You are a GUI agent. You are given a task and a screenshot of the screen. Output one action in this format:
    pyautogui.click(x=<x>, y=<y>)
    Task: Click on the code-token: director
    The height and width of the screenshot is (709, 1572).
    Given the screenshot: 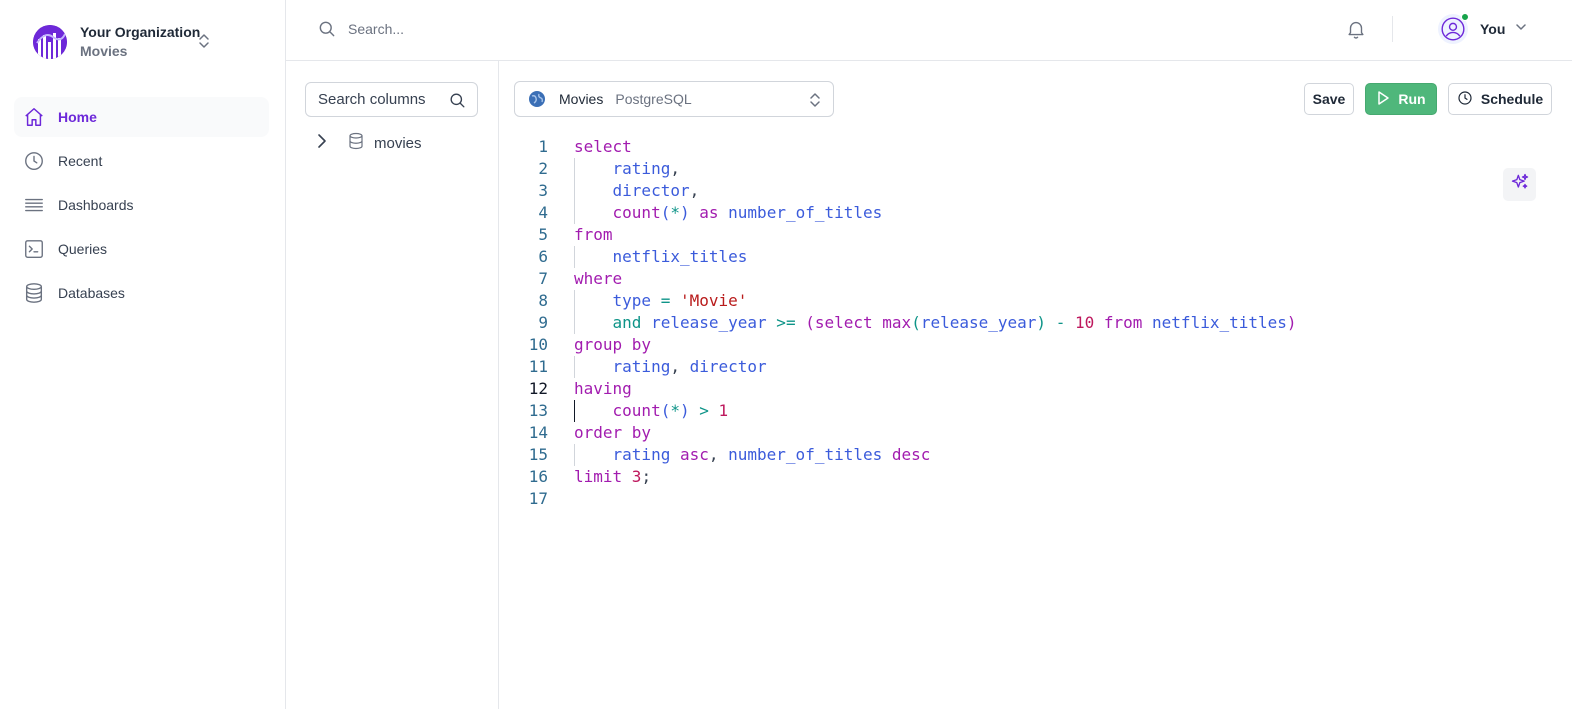 What is the action you would take?
    pyautogui.click(x=651, y=190)
    